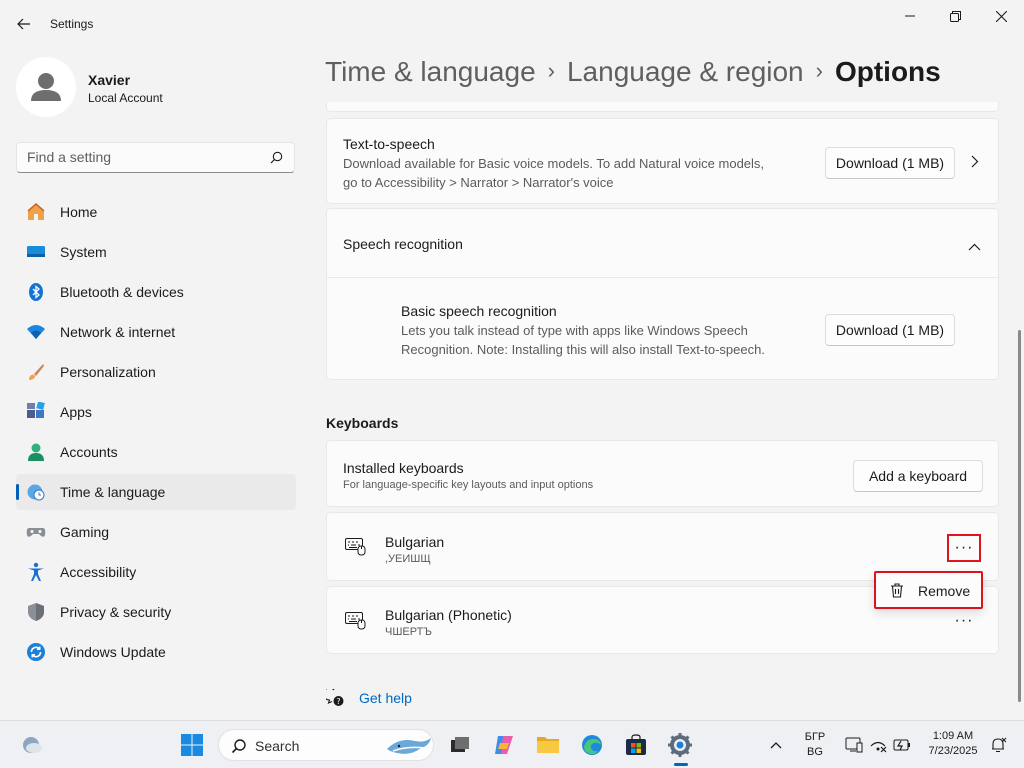 This screenshot has width=1024, height=768. I want to click on sidebar-item-apps: Apps, so click(156, 412).